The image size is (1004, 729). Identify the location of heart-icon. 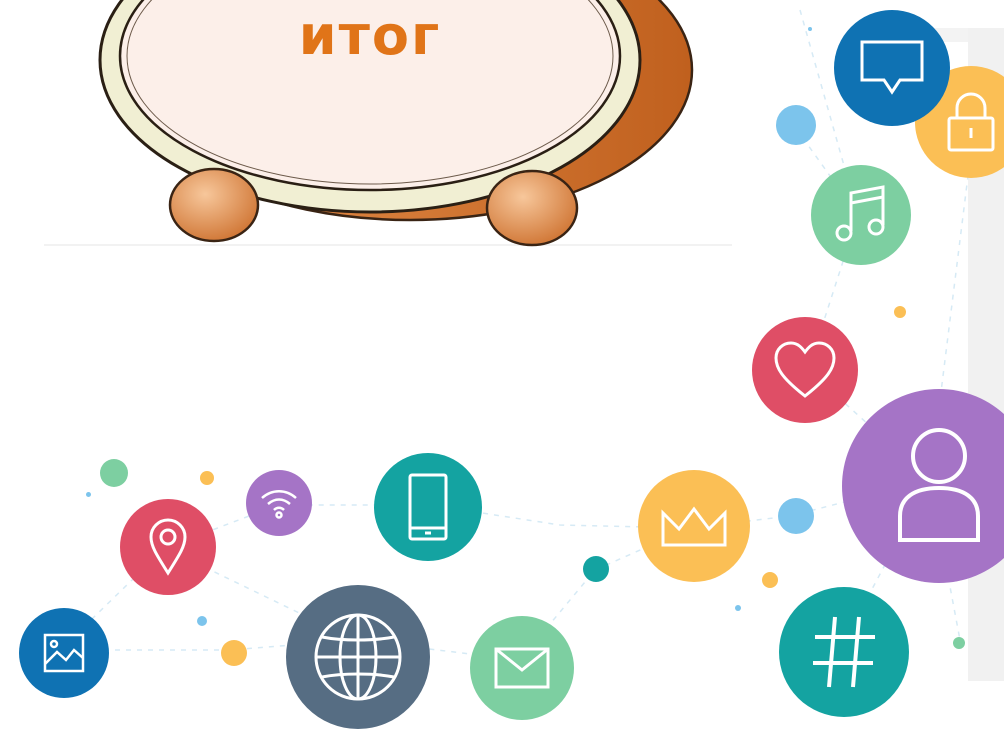
(805, 370).